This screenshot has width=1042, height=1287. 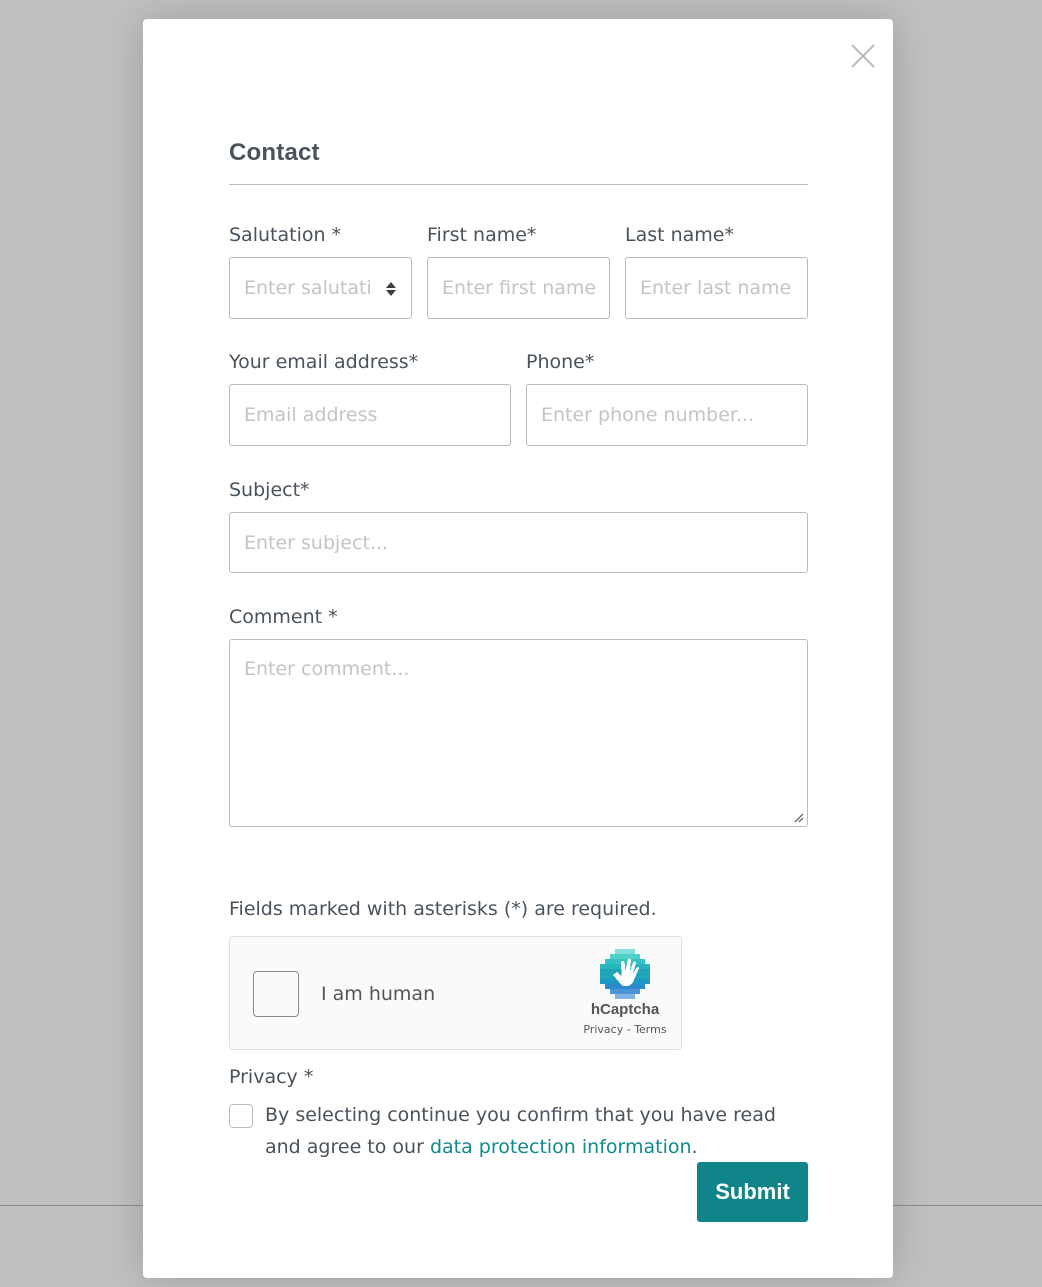 I want to click on first-name-input: Enter first name, so click(x=518, y=288).